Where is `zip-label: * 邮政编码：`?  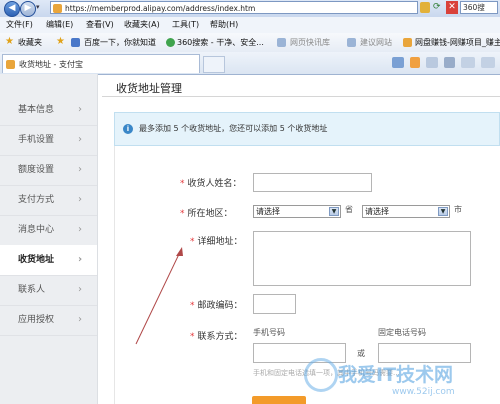
zip-label: * 邮政编码： is located at coordinates (216, 304).